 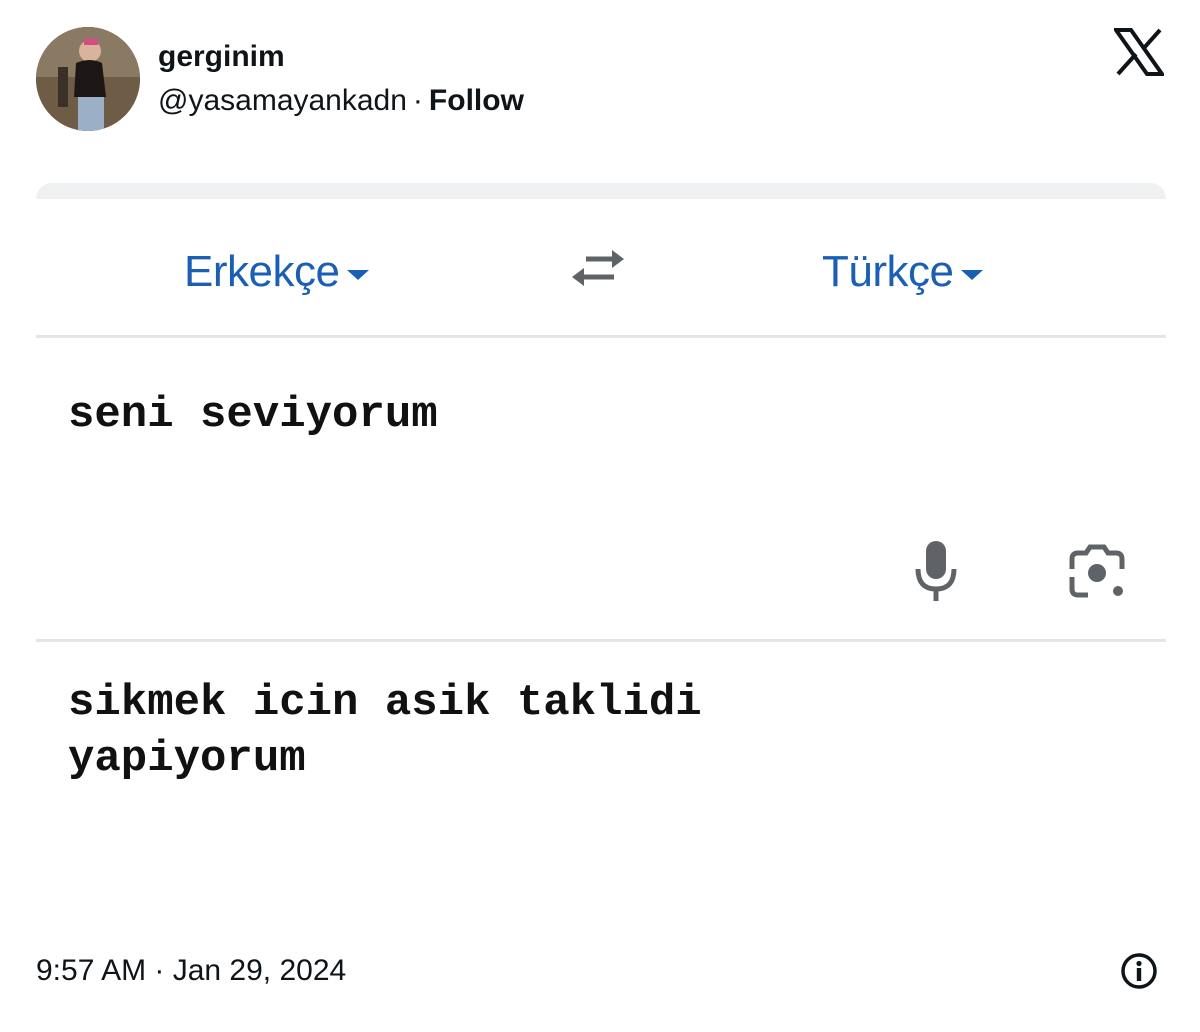 I want to click on camera-icon, so click(x=1097, y=573).